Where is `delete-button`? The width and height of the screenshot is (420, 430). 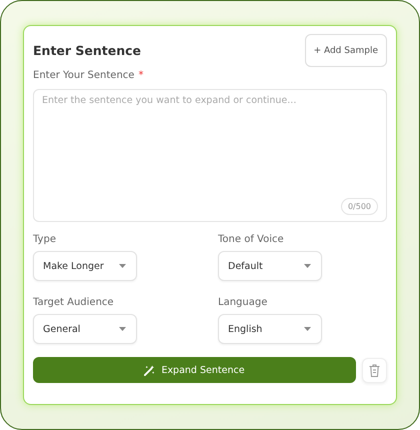 delete-button is located at coordinates (374, 370).